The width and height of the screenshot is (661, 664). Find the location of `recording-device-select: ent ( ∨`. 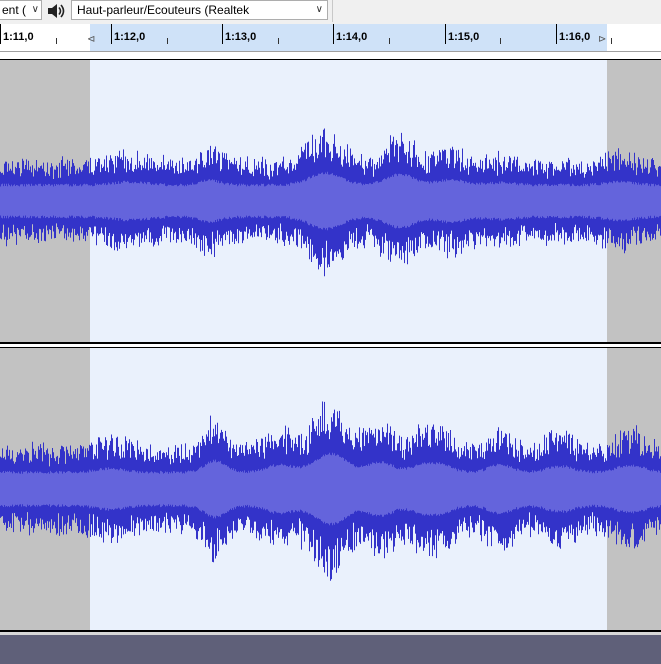

recording-device-select: ent ( ∨ is located at coordinates (21, 10).